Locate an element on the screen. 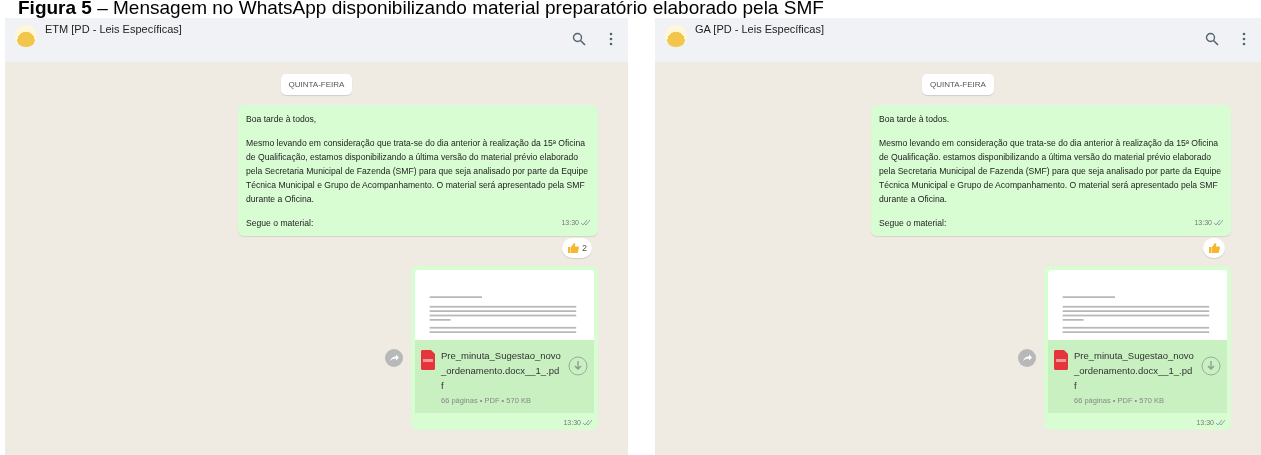 This screenshot has width=1261, height=455. message-text: Mesmo levando em consideração que trata-se do dia anterior à realização da 15ª Oficina de Qualificação. estamos disponibilizando a última versão do material prévio elaborado pela Secretaria Municipal de Fazenda (SMF) para que seja analisado por parte da Equipe Técnica Municipal e Grupo de Acompanhamento. O material será apresentado pela SMF durante a Oficina. is located at coordinates (1051, 171).